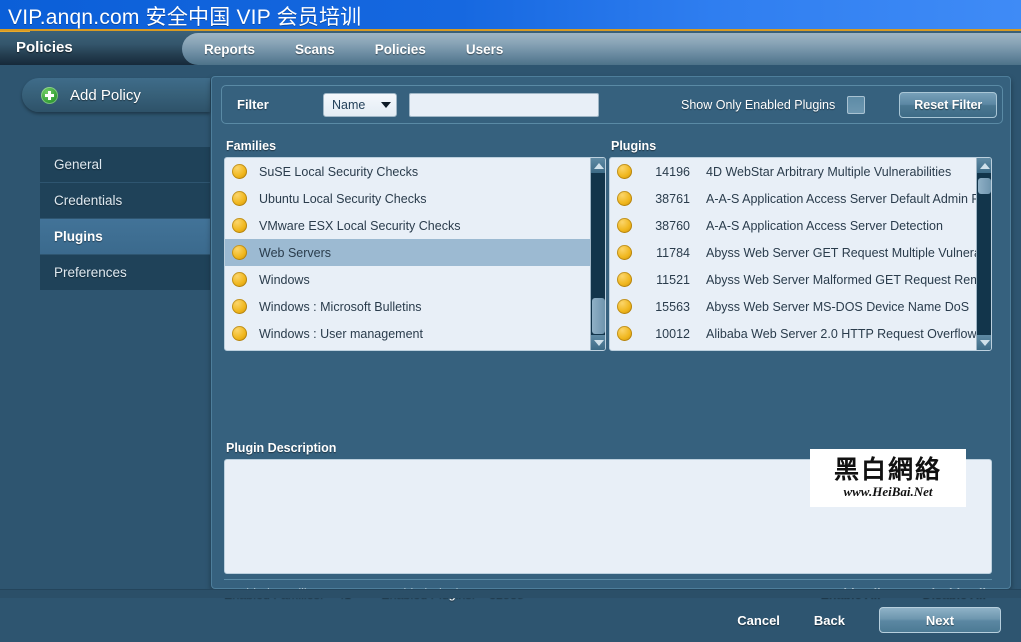 This screenshot has height=642, width=1021. What do you see at coordinates (672, 333) in the screenshot?
I see `plugin-id: 10012` at bounding box center [672, 333].